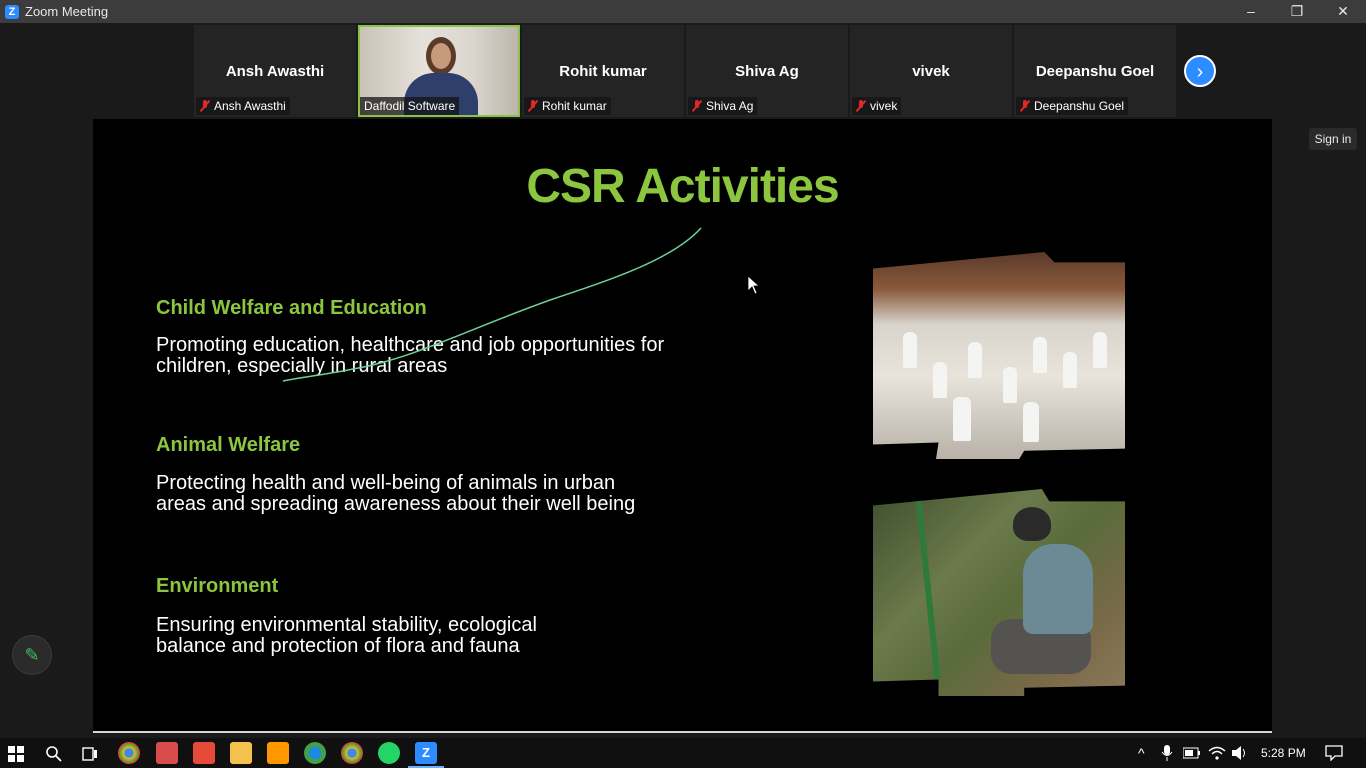 This screenshot has height=768, width=1366. I want to click on zoom-icon: Z, so click(426, 753).